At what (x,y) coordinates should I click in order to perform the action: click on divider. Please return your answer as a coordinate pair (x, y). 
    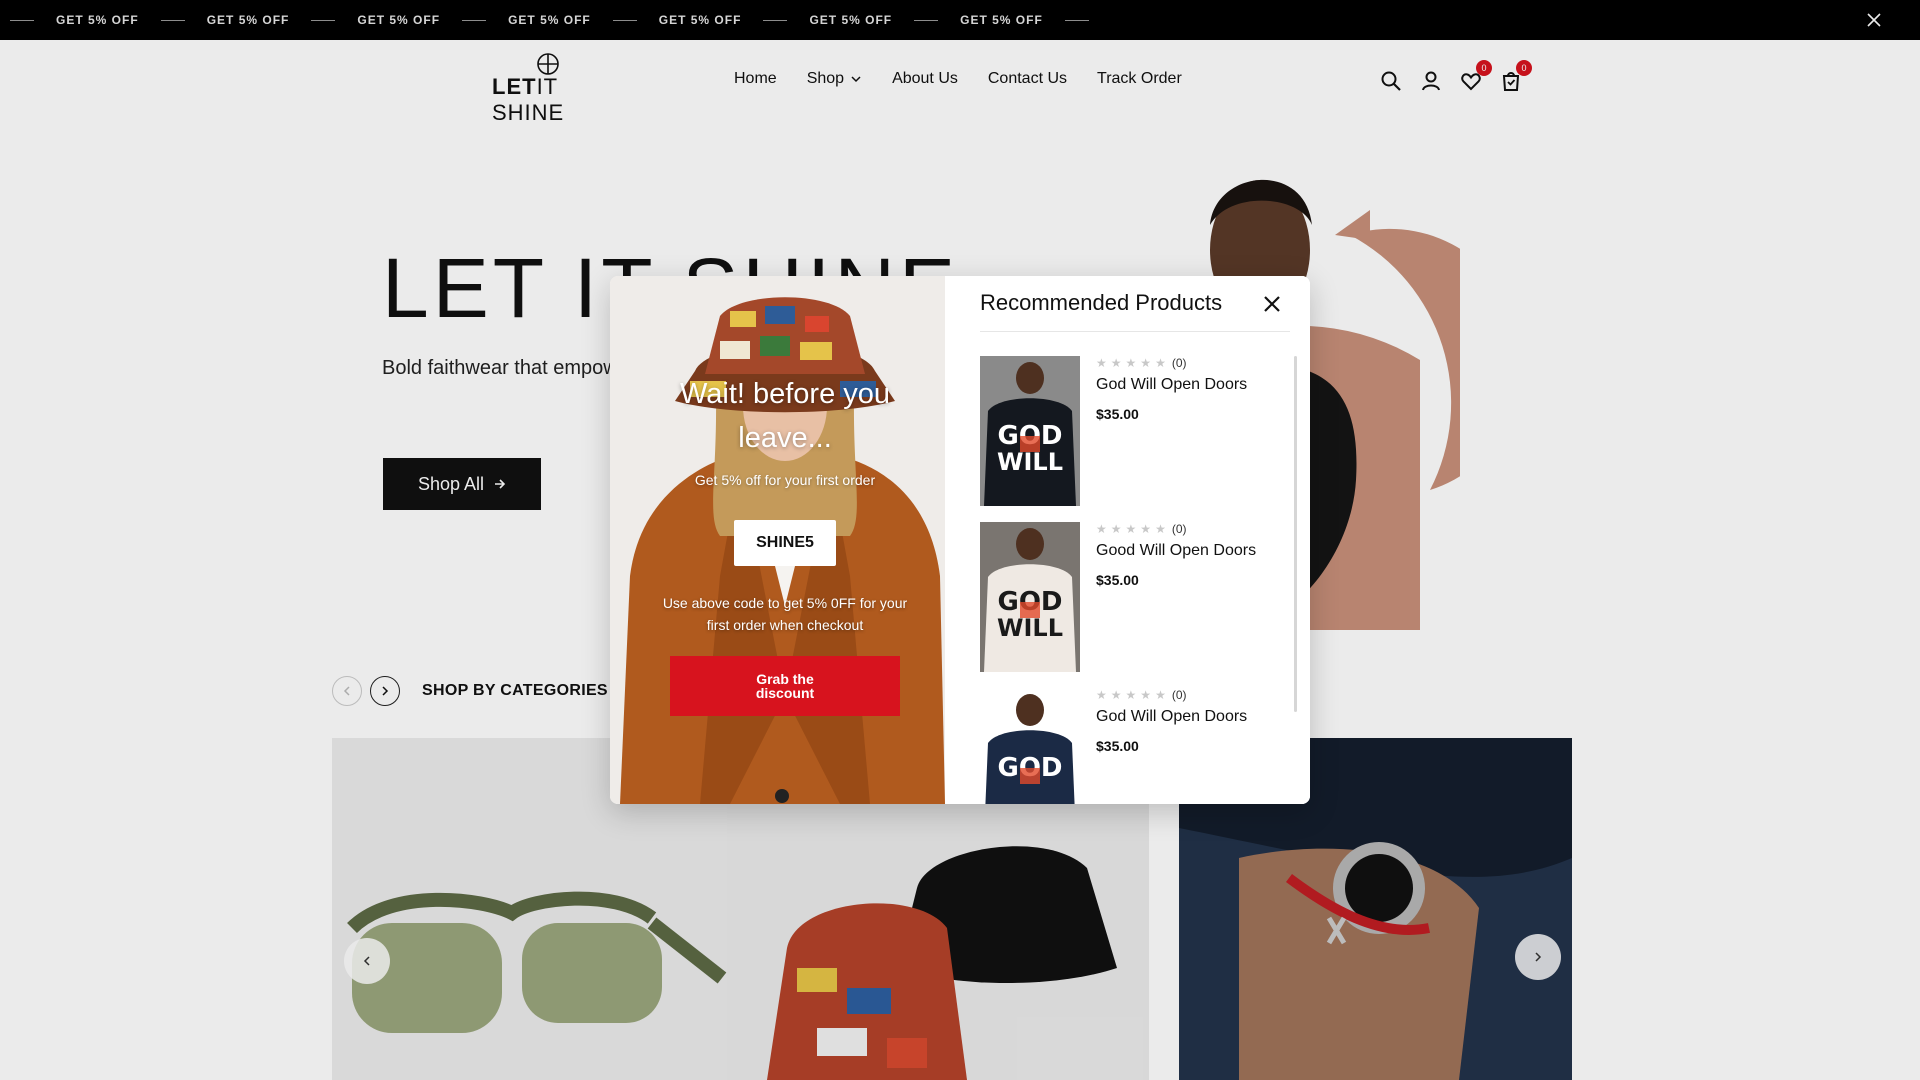
    Looking at the image, I should click on (1135, 331).